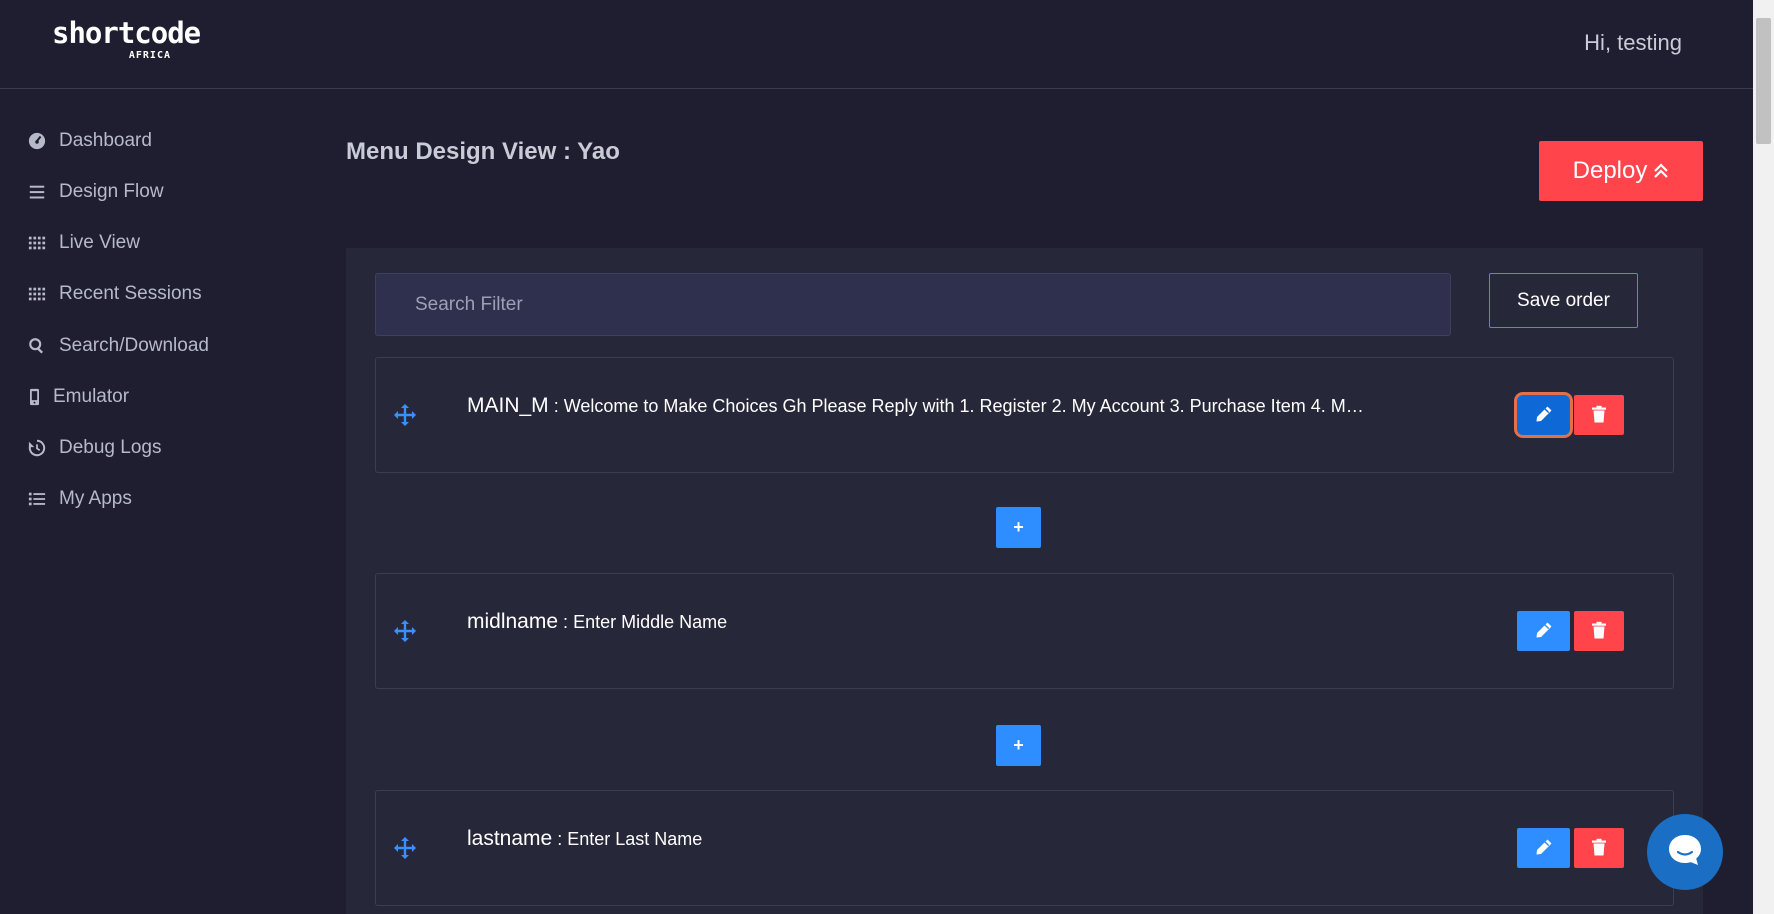 The width and height of the screenshot is (1774, 914). What do you see at coordinates (508, 405) in the screenshot?
I see `menu-name: MAIN_M` at bounding box center [508, 405].